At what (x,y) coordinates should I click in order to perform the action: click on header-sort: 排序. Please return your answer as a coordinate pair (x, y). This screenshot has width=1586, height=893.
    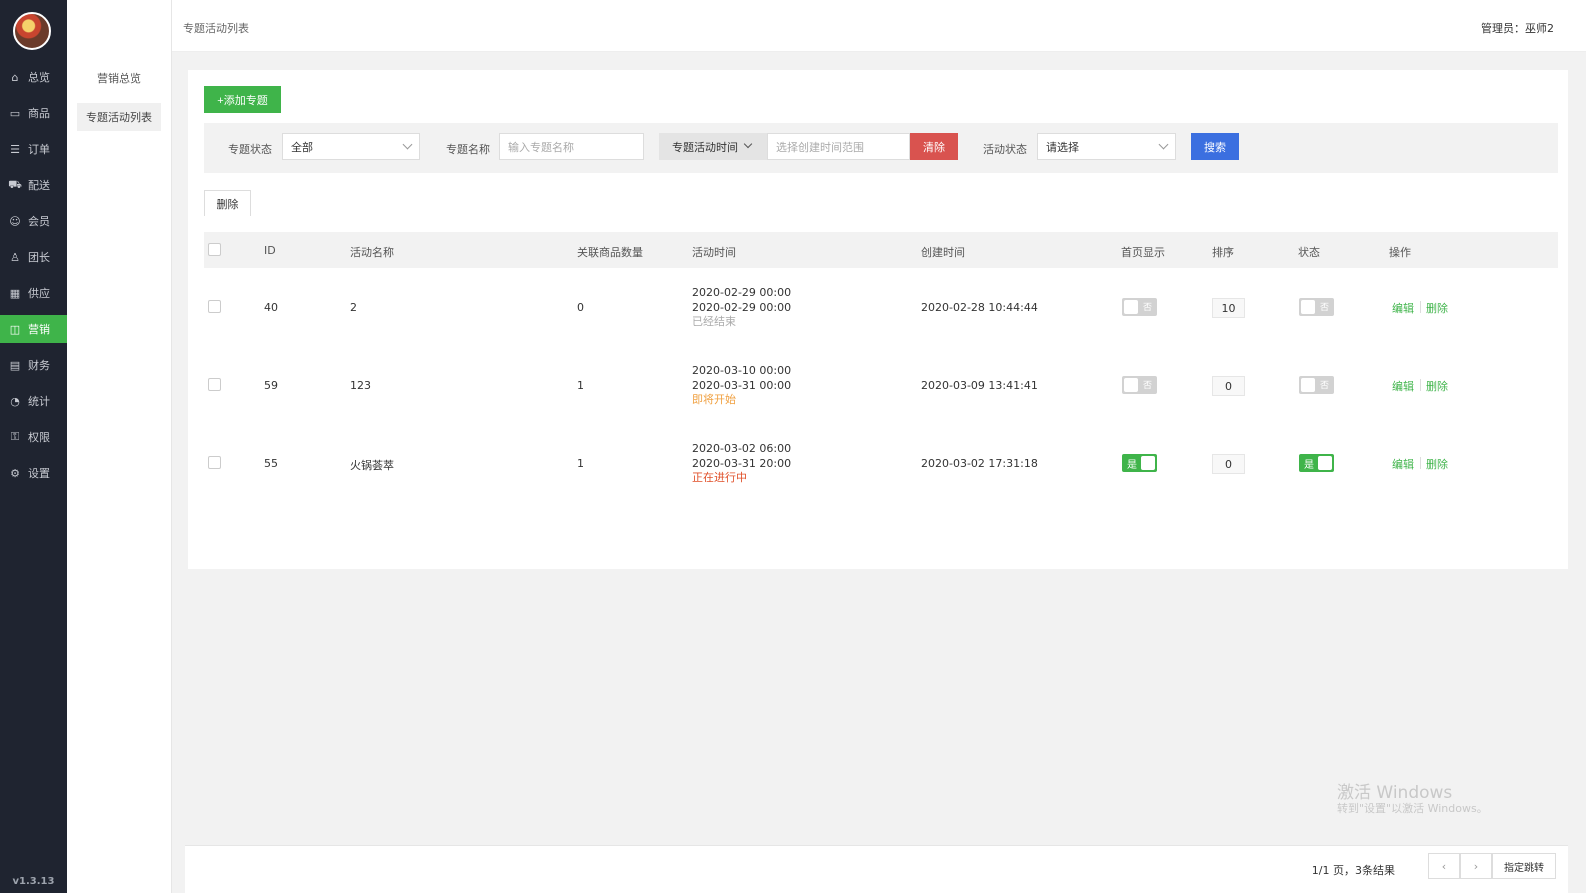
    Looking at the image, I should click on (1223, 252).